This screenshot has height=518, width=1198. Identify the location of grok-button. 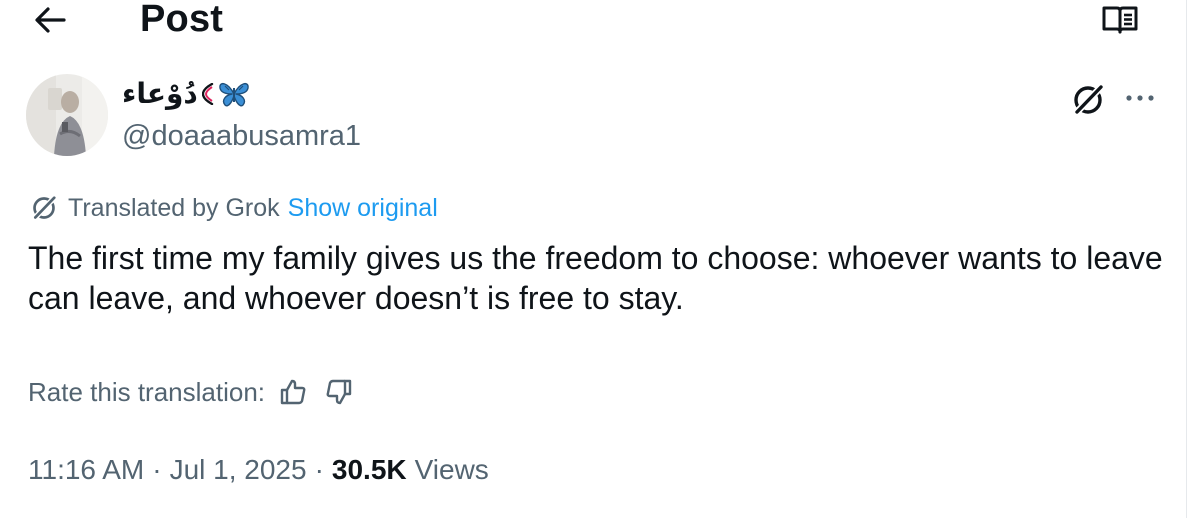
(1088, 100).